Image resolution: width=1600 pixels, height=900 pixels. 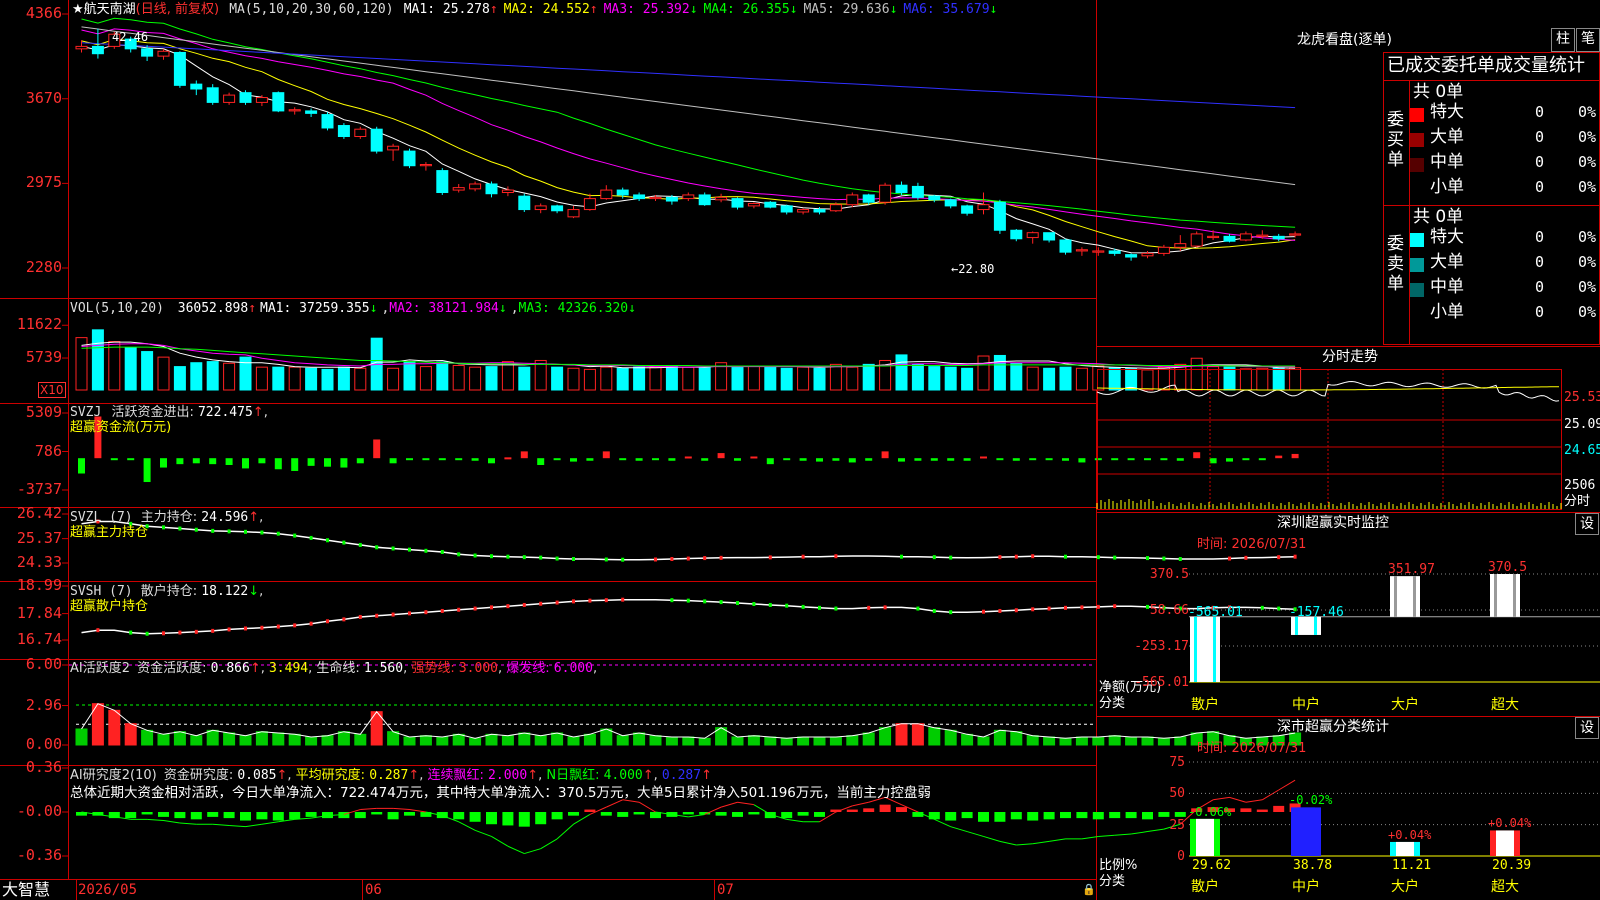 I want to click on ai2-n-label: N日飘红:, so click(x=573, y=775).